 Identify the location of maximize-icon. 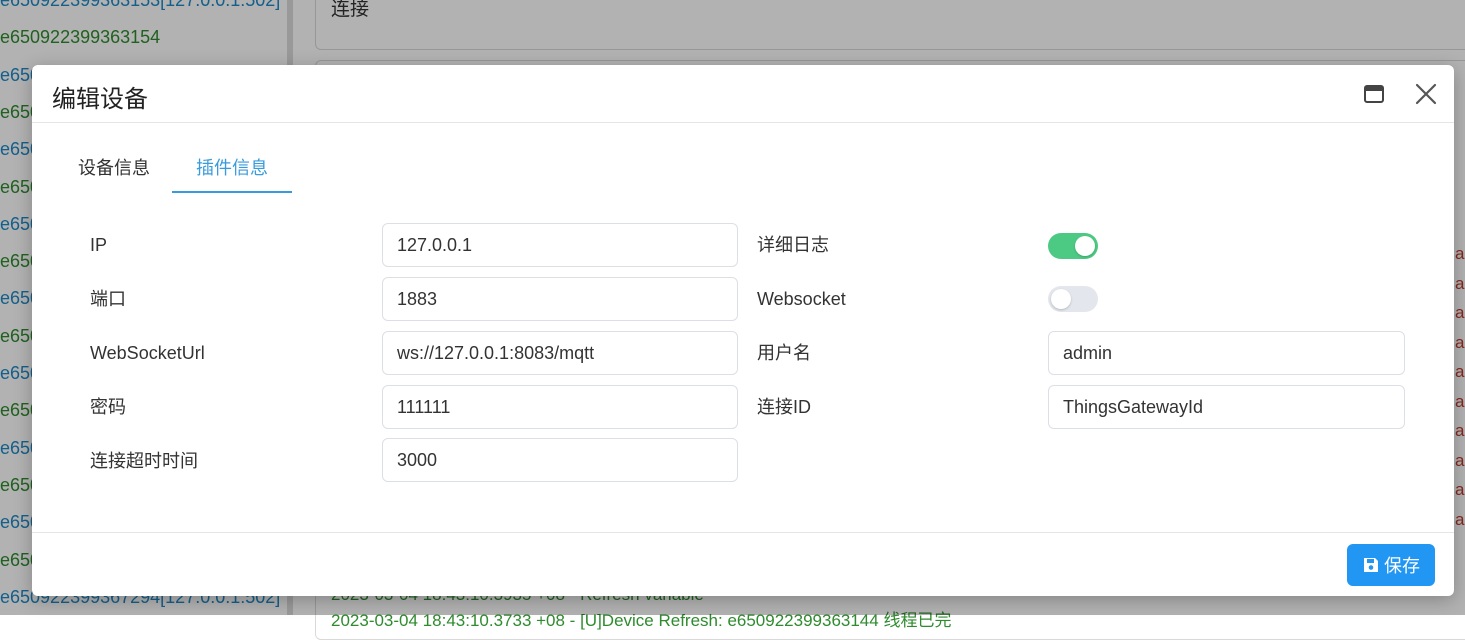
(1374, 94).